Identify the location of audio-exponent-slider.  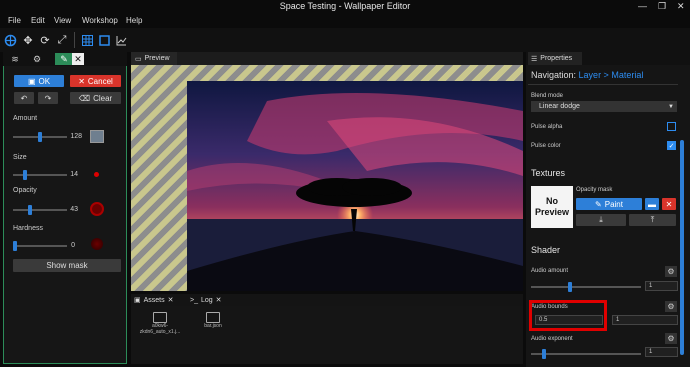
(586, 354).